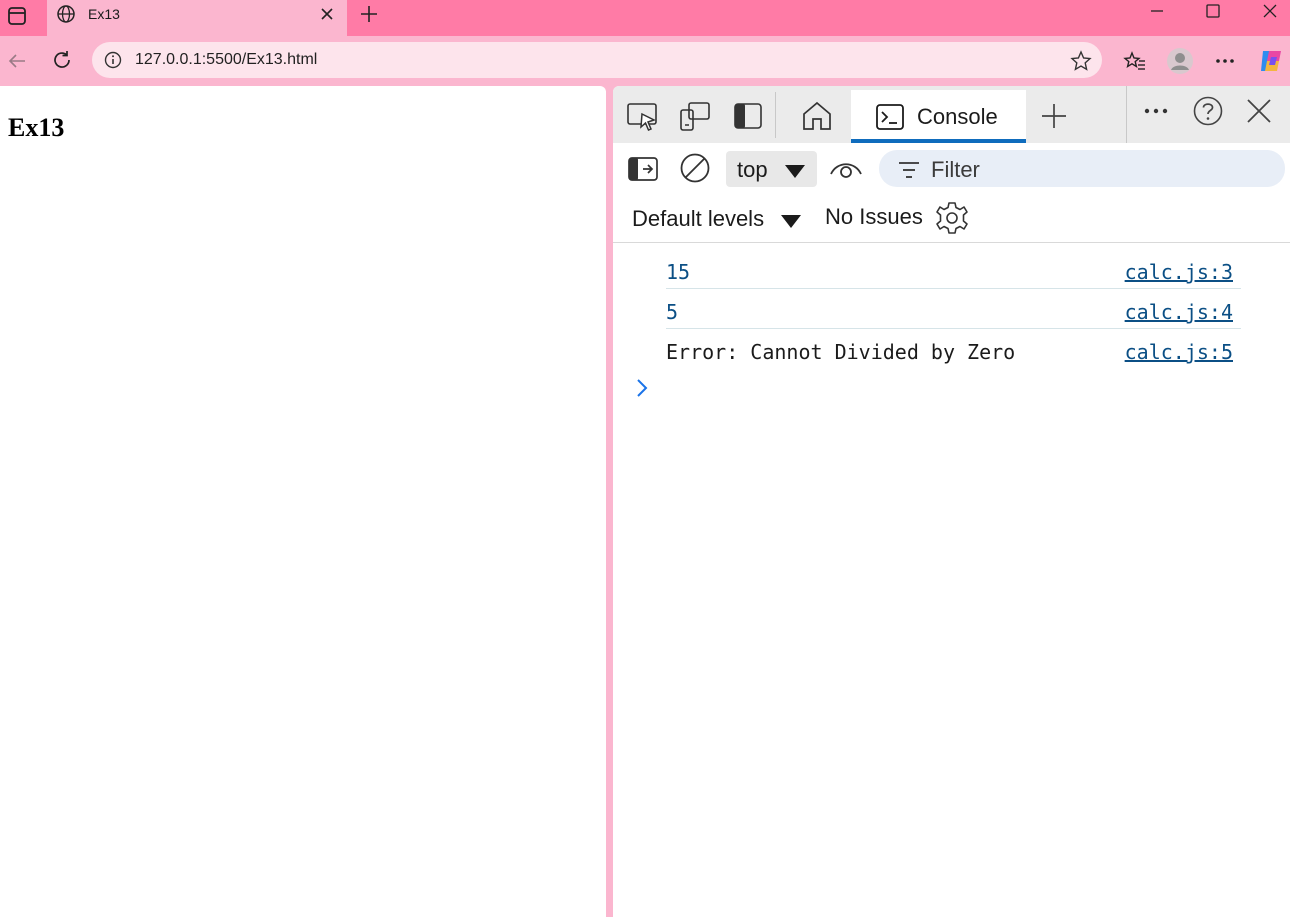 This screenshot has height=917, width=1290. I want to click on show-sidebar-icon, so click(643, 169).